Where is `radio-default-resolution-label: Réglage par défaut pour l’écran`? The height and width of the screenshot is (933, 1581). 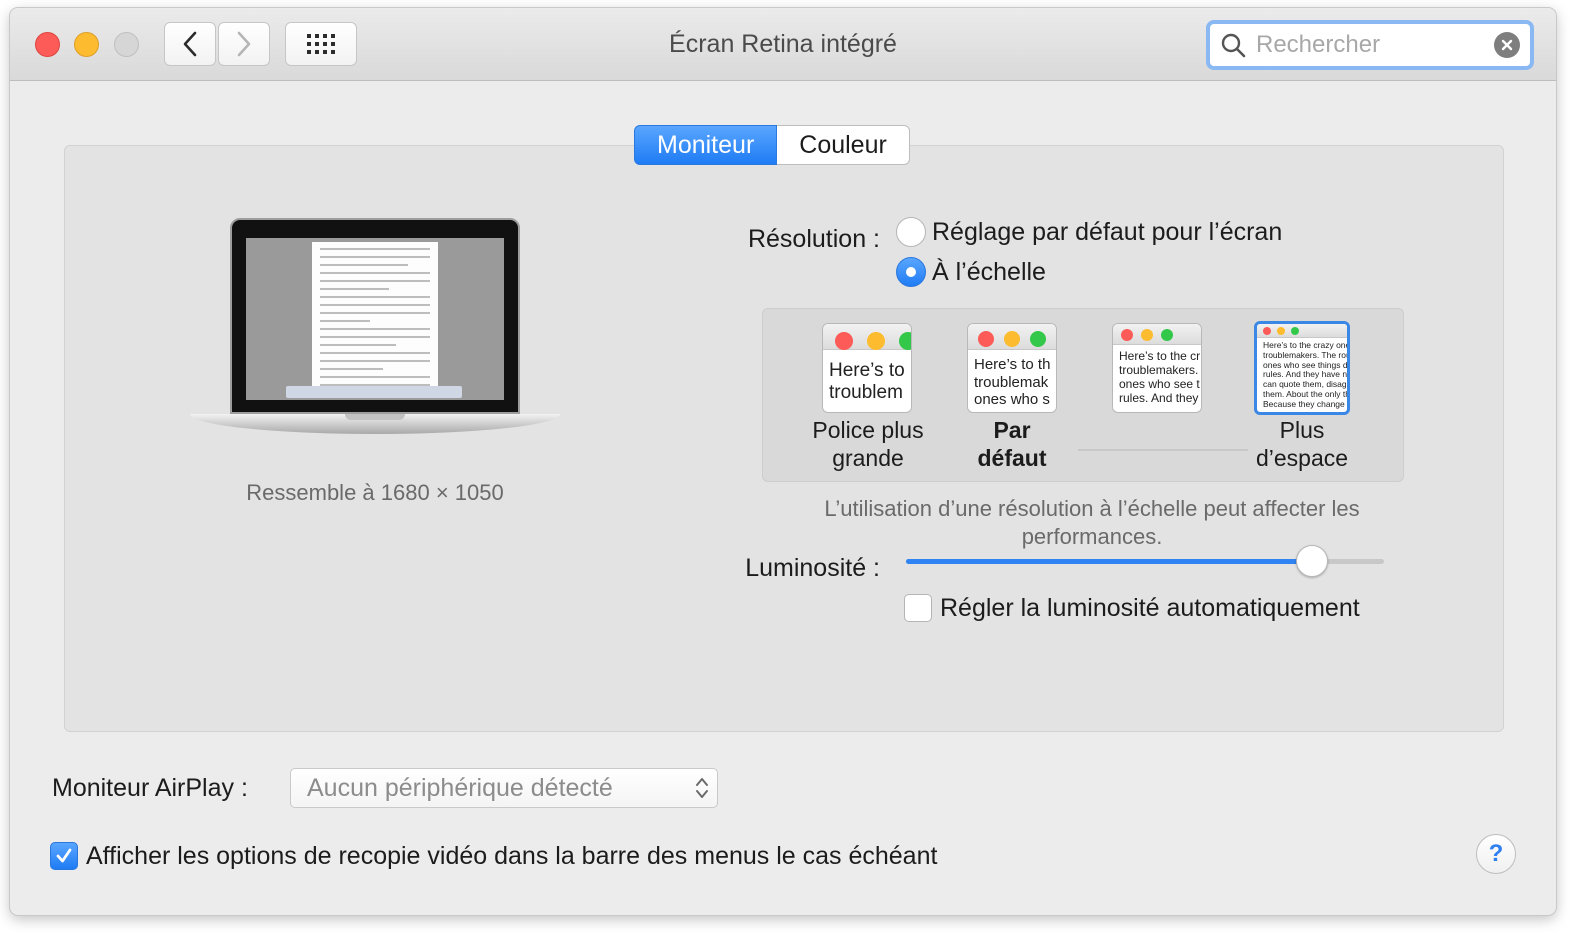
radio-default-resolution-label: Réglage par défaut pour l’écran is located at coordinates (1107, 232).